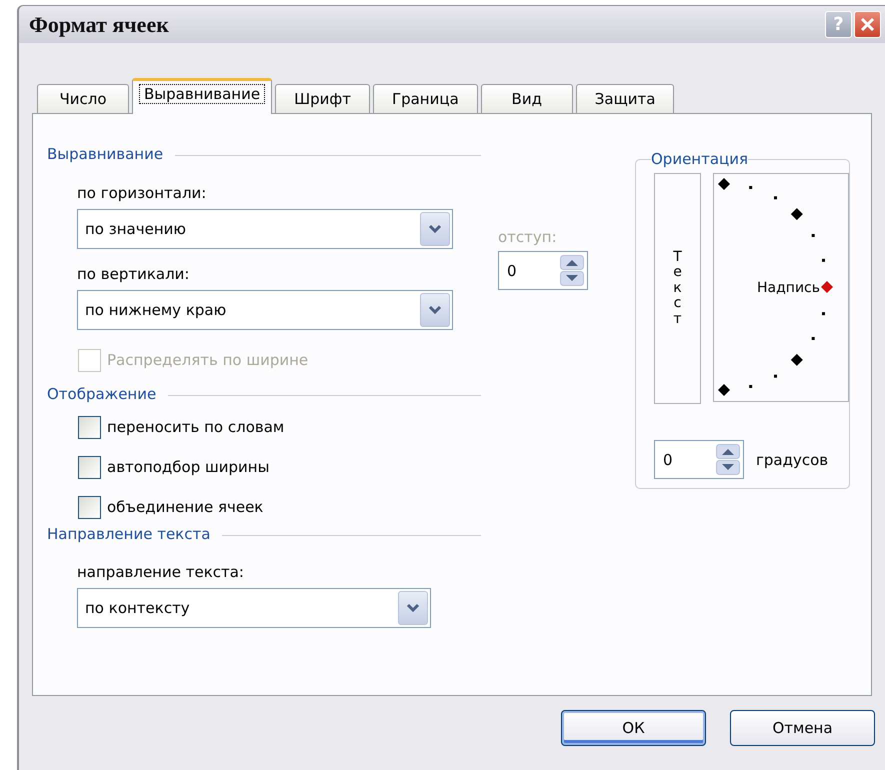 This screenshot has width=885, height=770. What do you see at coordinates (202, 96) in the screenshot?
I see `tab: Выравнивание` at bounding box center [202, 96].